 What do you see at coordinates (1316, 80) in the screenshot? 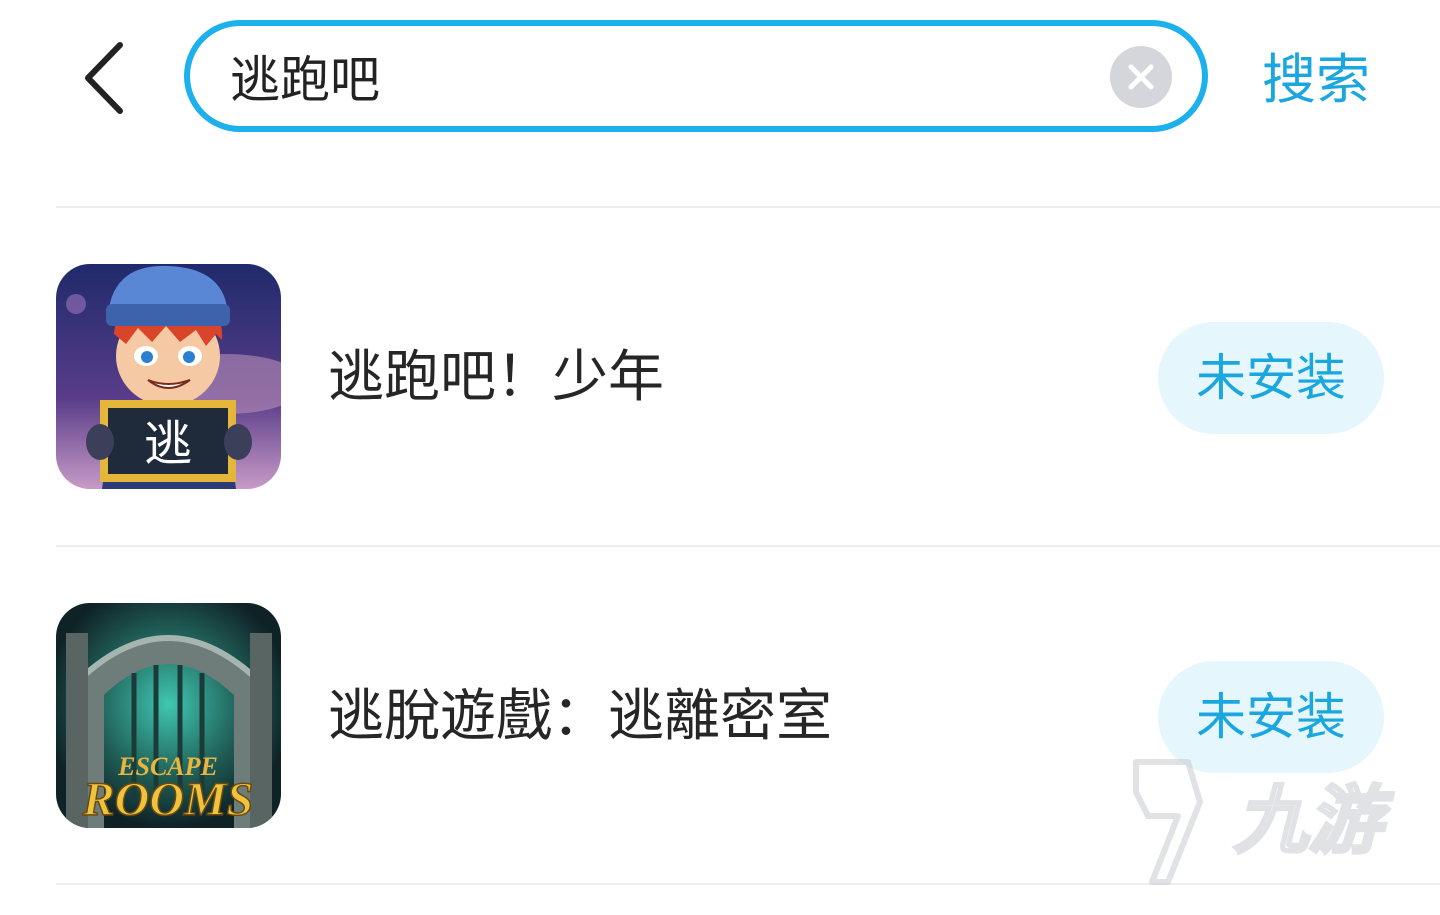
I see `search-button: 搜索` at bounding box center [1316, 80].